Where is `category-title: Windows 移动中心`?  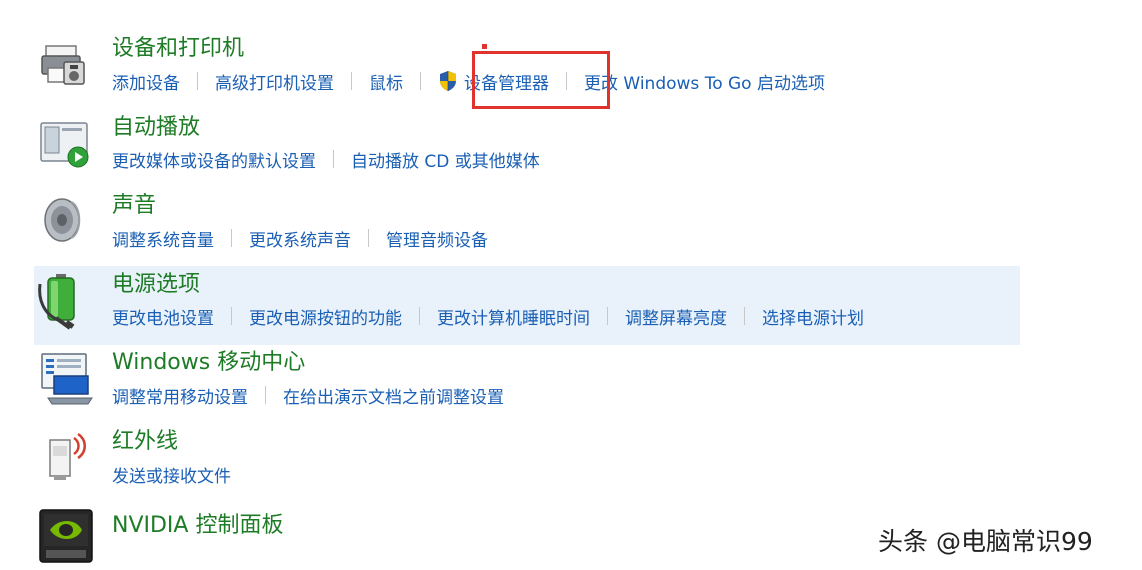
category-title: Windows 移动中心 is located at coordinates (208, 363).